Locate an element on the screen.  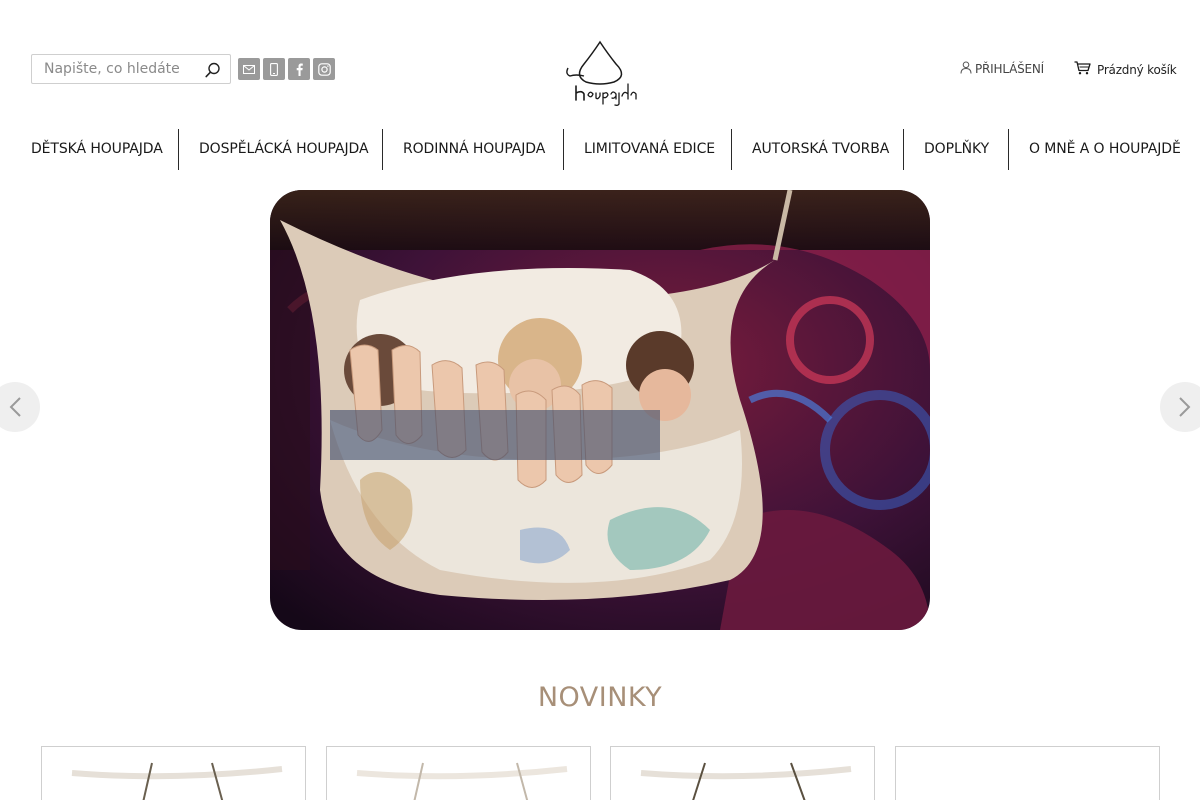
search-icon is located at coordinates (213, 70).